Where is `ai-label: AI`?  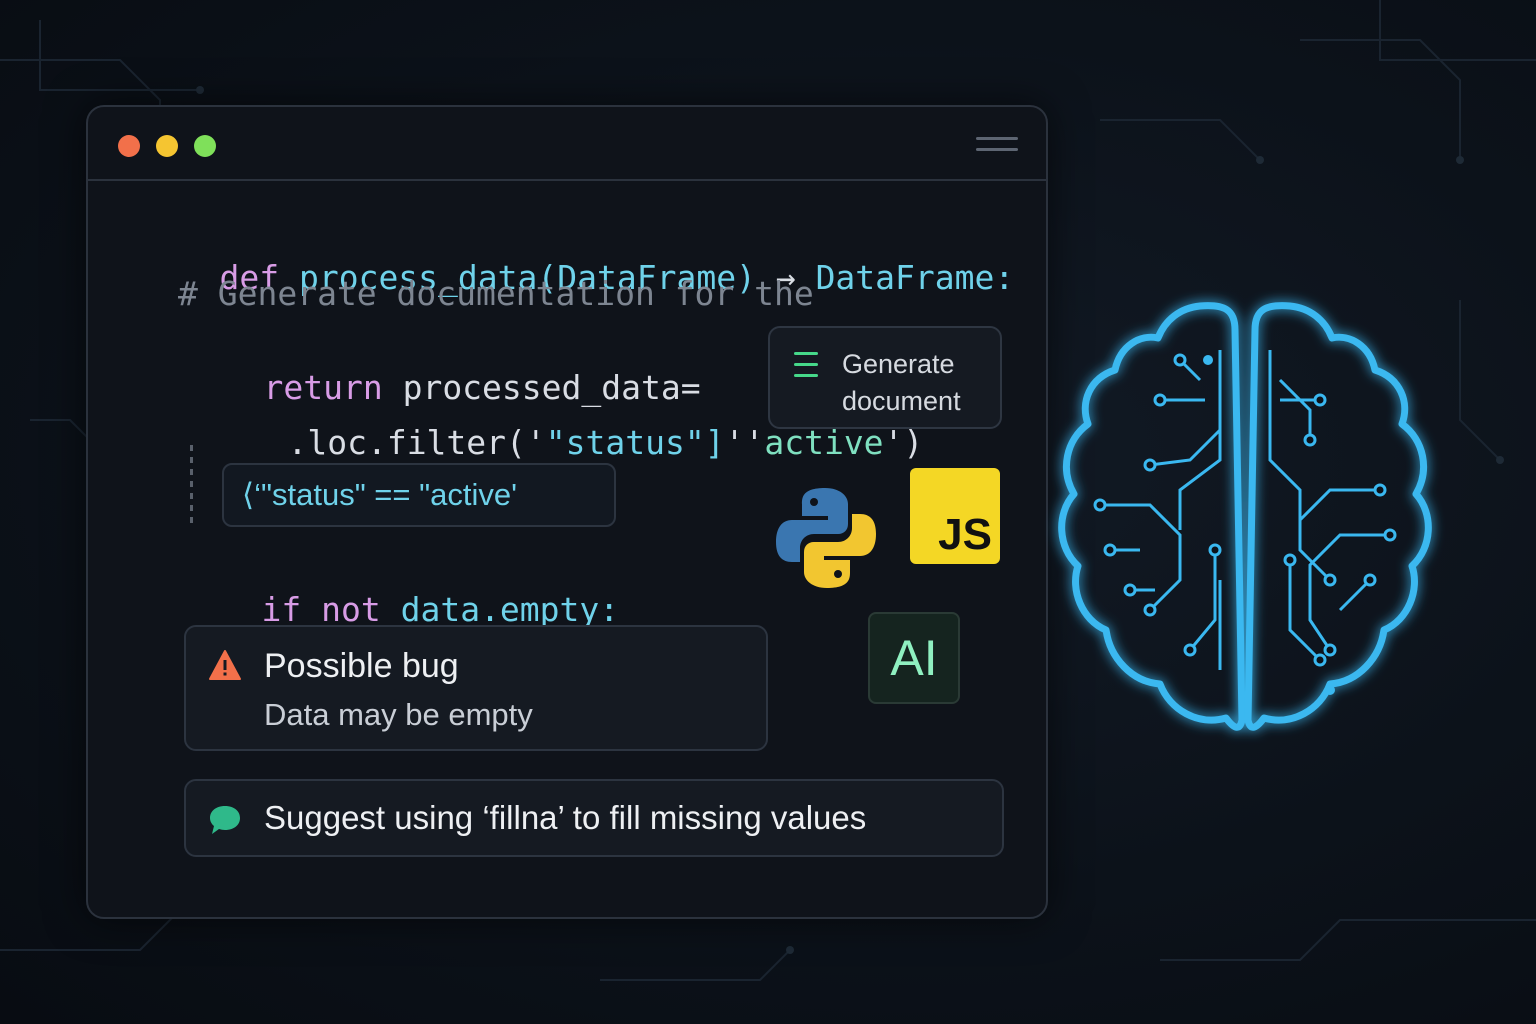
ai-label: AI is located at coordinates (914, 658).